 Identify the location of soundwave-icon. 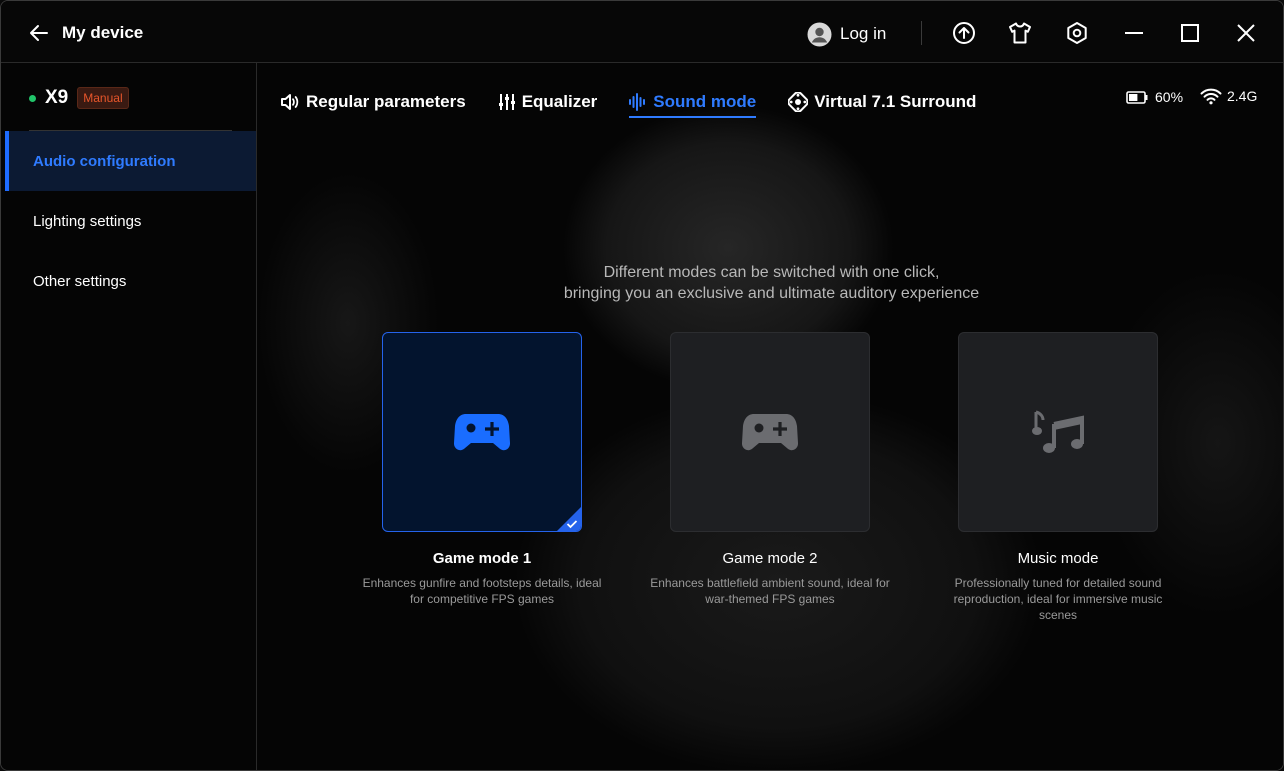
(637, 102).